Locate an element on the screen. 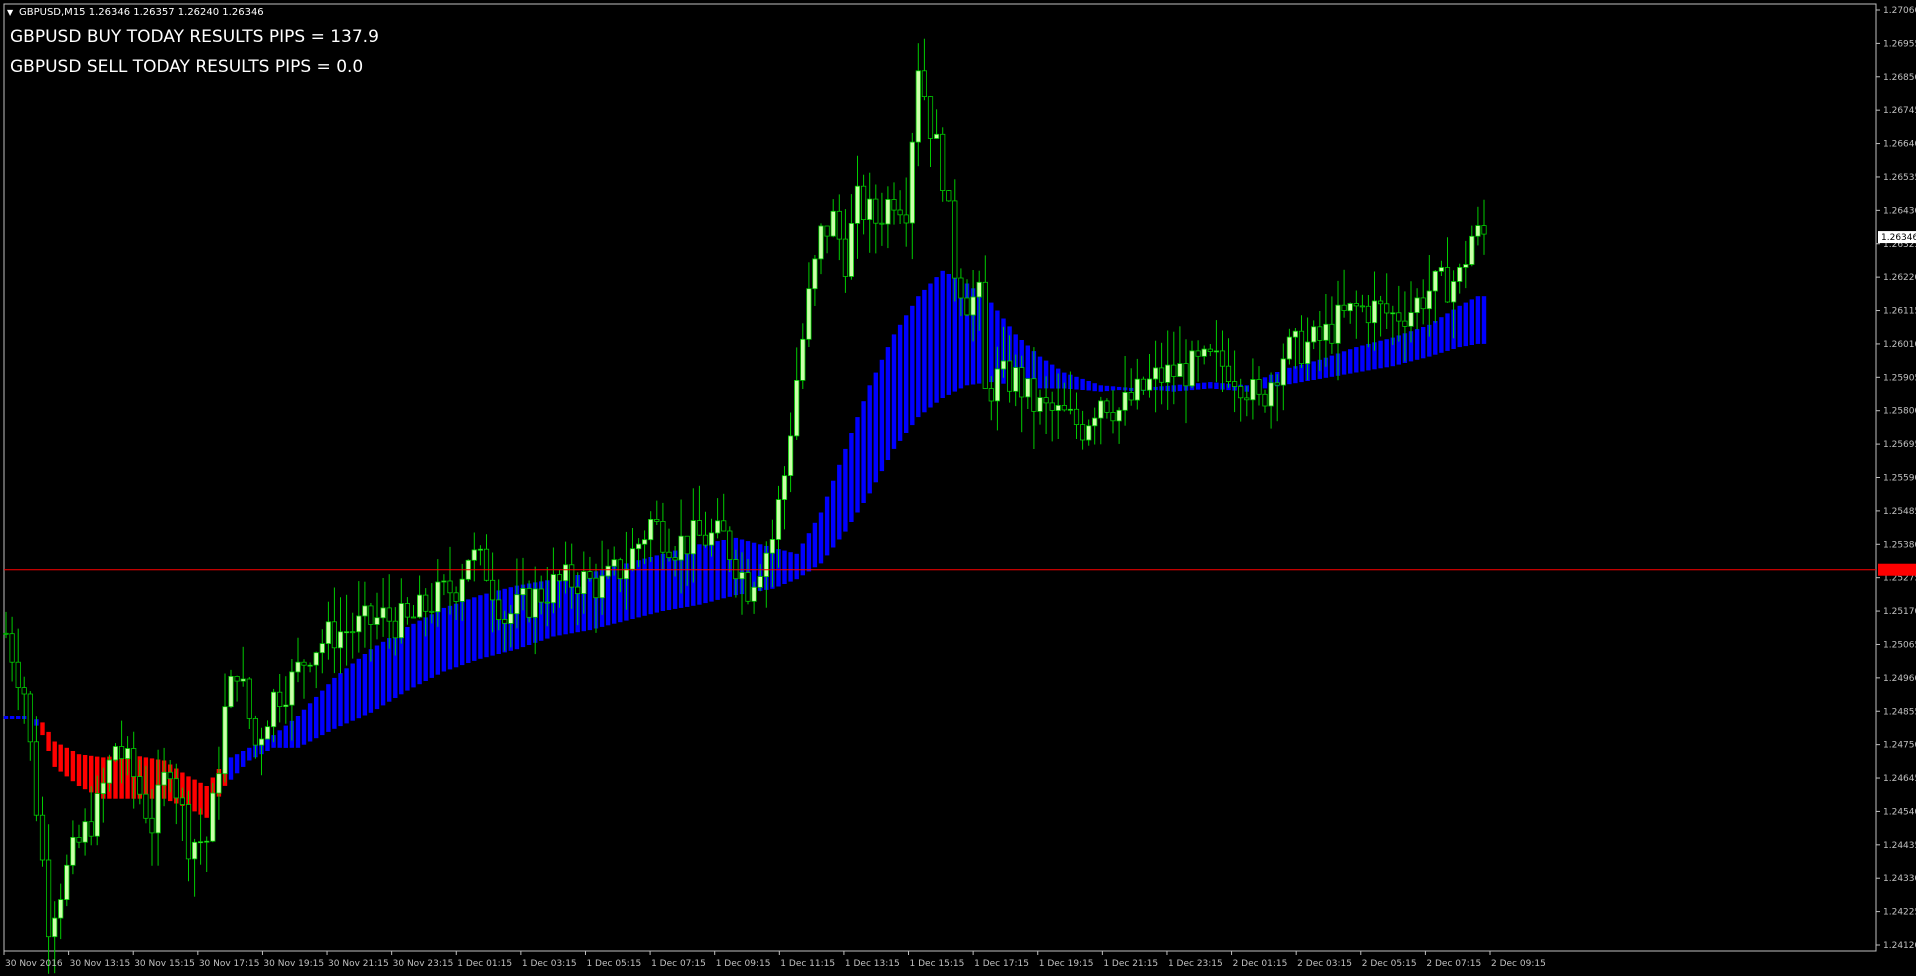 The height and width of the screenshot is (976, 1916). hline-price-marker: 1.25300 is located at coordinates (1897, 569).